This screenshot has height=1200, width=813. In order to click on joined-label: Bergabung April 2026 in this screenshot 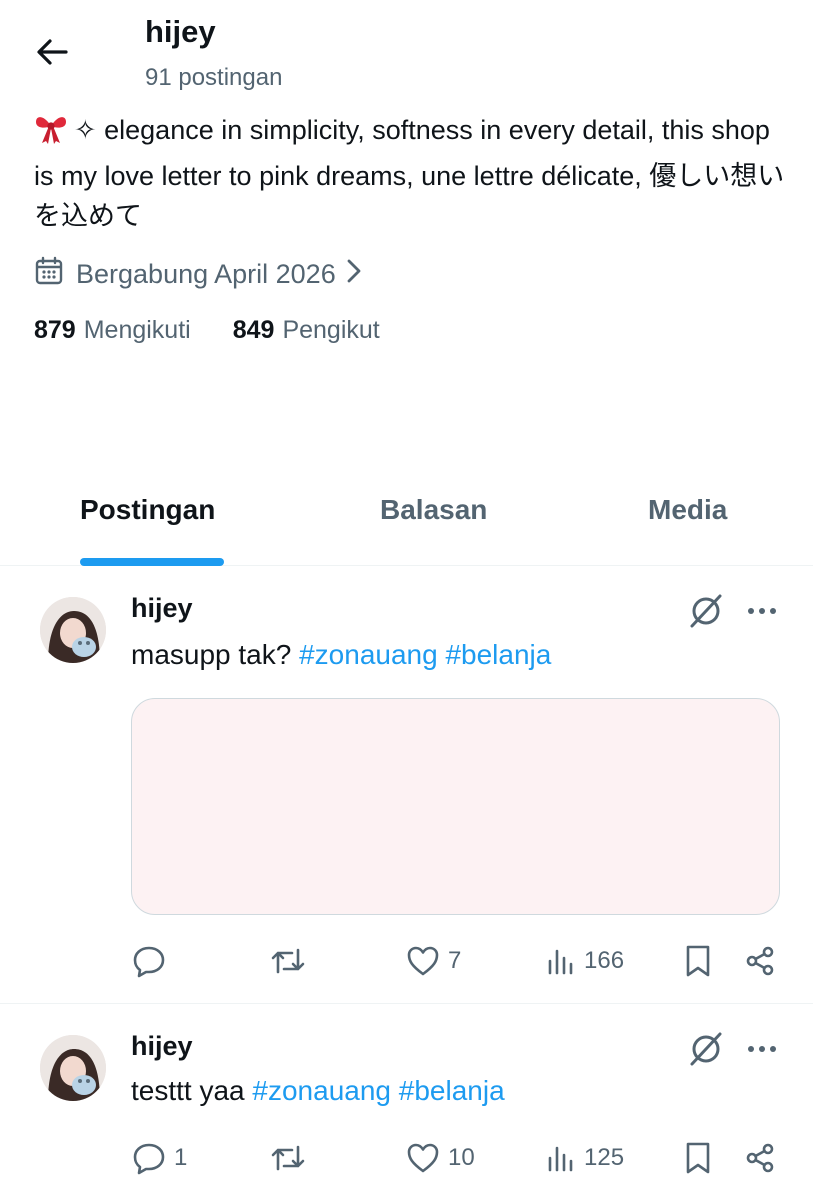, I will do `click(206, 273)`.